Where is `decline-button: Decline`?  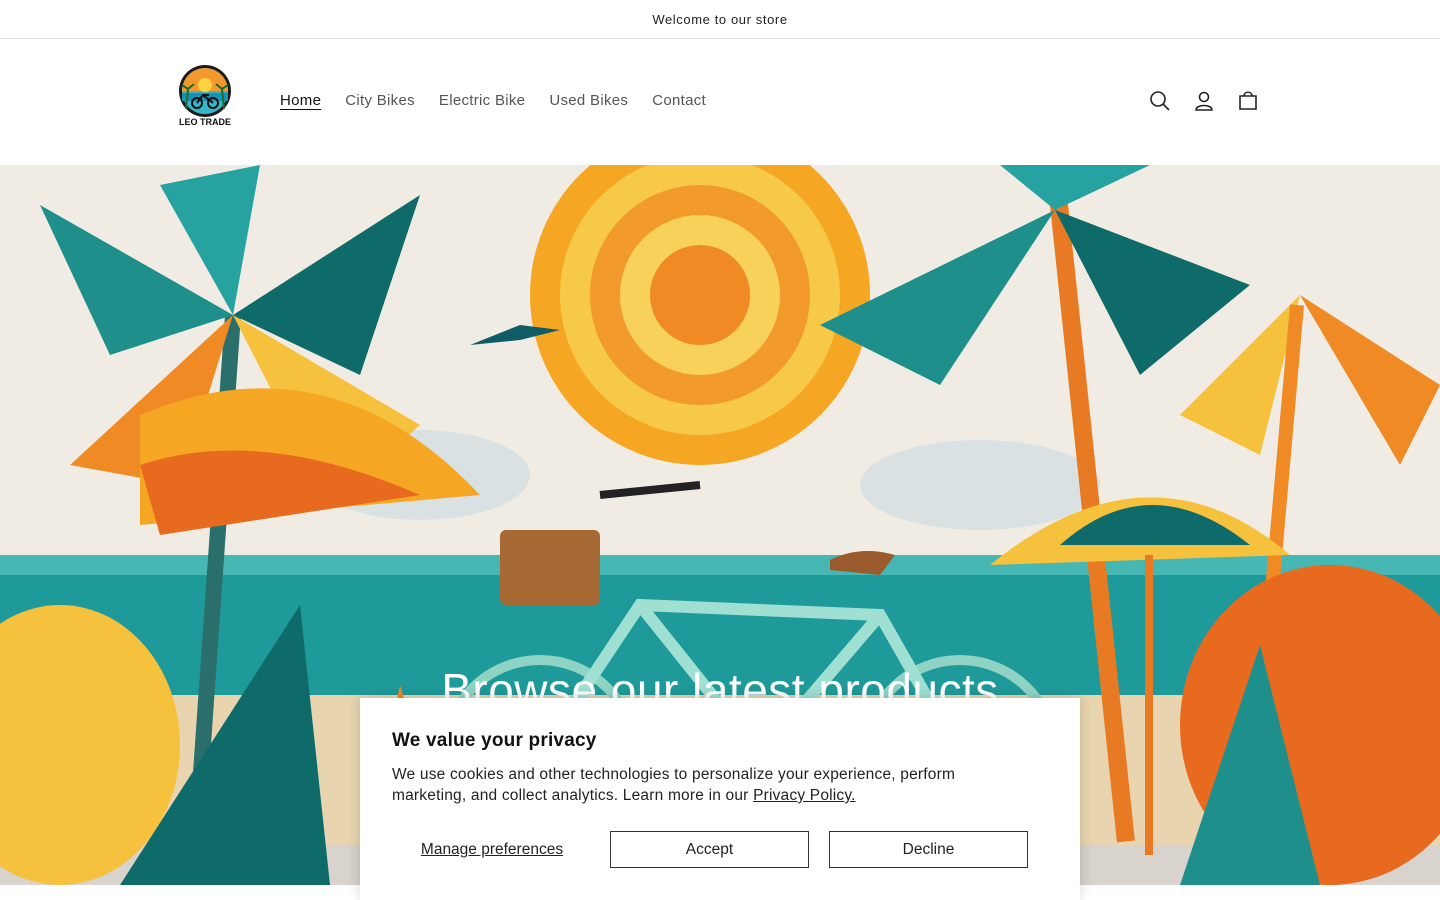
decline-button: Decline is located at coordinates (928, 849).